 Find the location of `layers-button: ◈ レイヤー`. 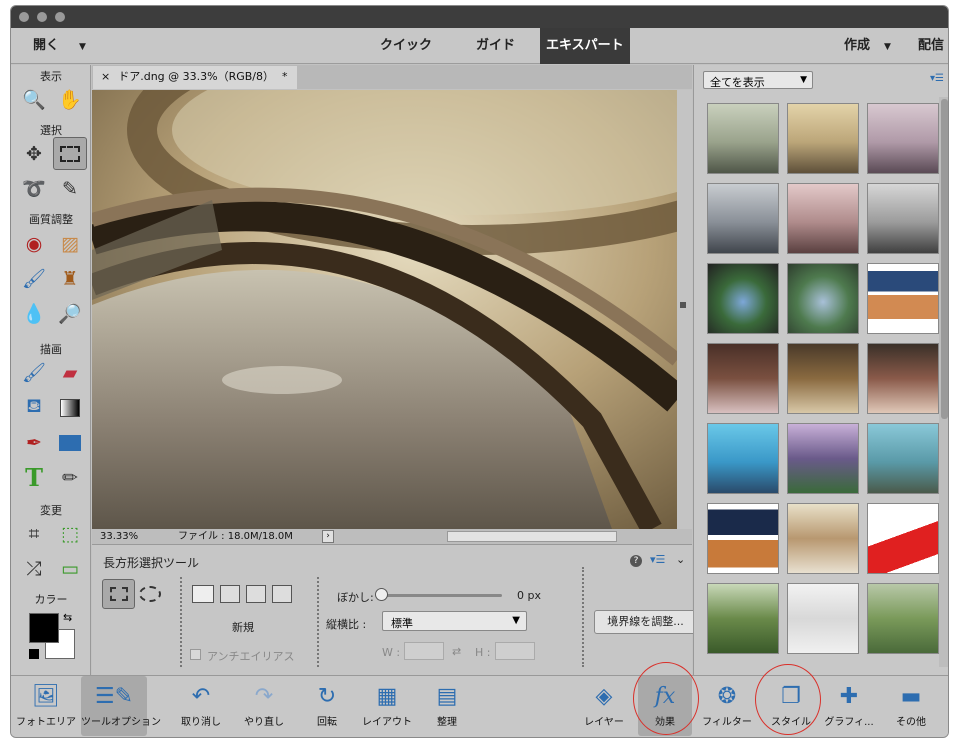

layers-button: ◈ レイヤー is located at coordinates (604, 706).